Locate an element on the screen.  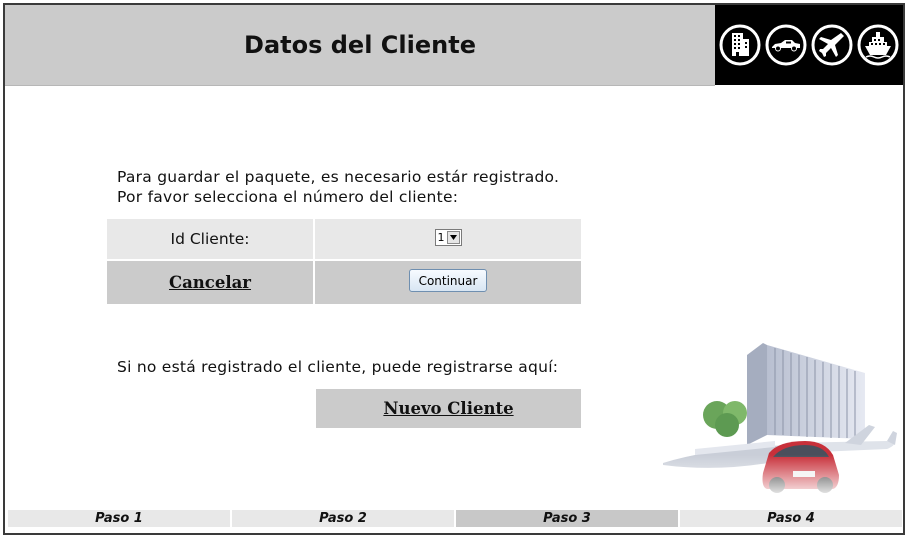
cancel-cell: Cancelar is located at coordinates (210, 282).